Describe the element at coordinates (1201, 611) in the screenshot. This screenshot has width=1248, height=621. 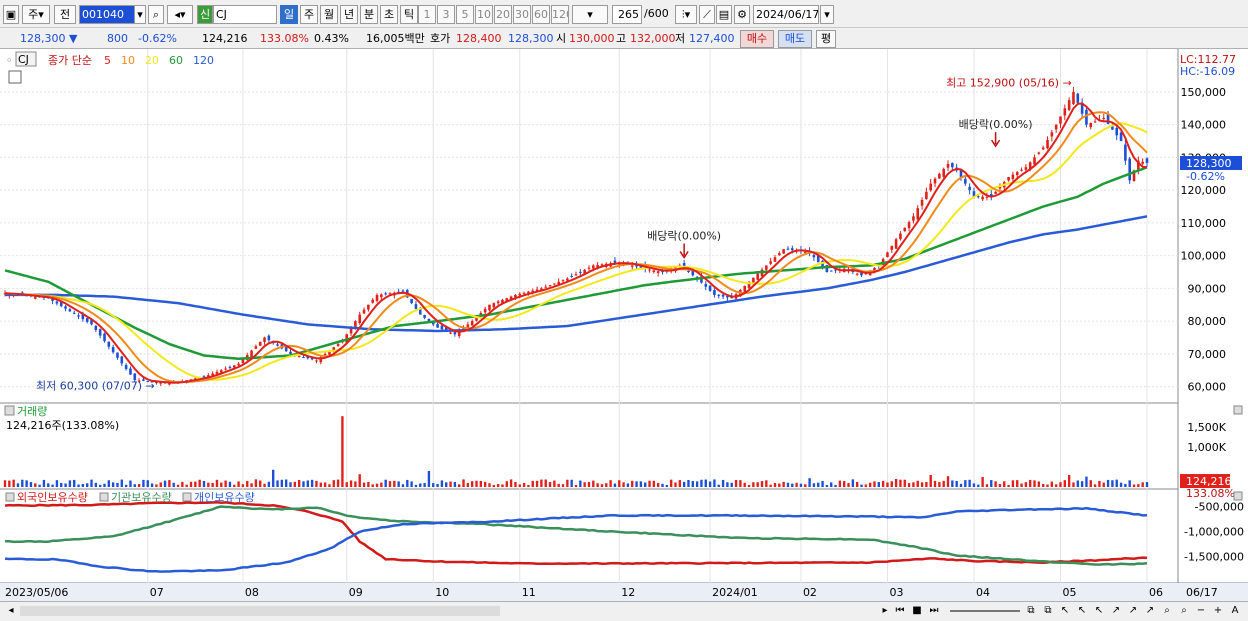
I see `minus-icon: −` at that location.